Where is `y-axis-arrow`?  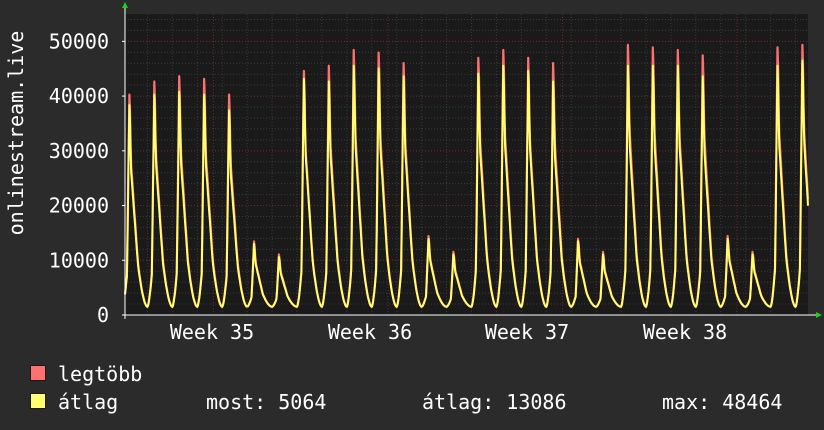 y-axis-arrow is located at coordinates (125, 5).